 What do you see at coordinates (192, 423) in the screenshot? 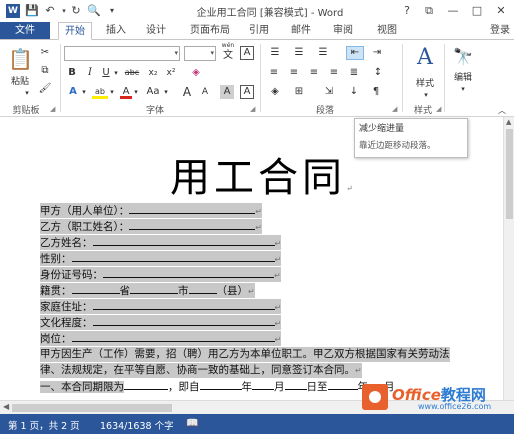
I see `proofing-icon: 📖` at bounding box center [192, 423].